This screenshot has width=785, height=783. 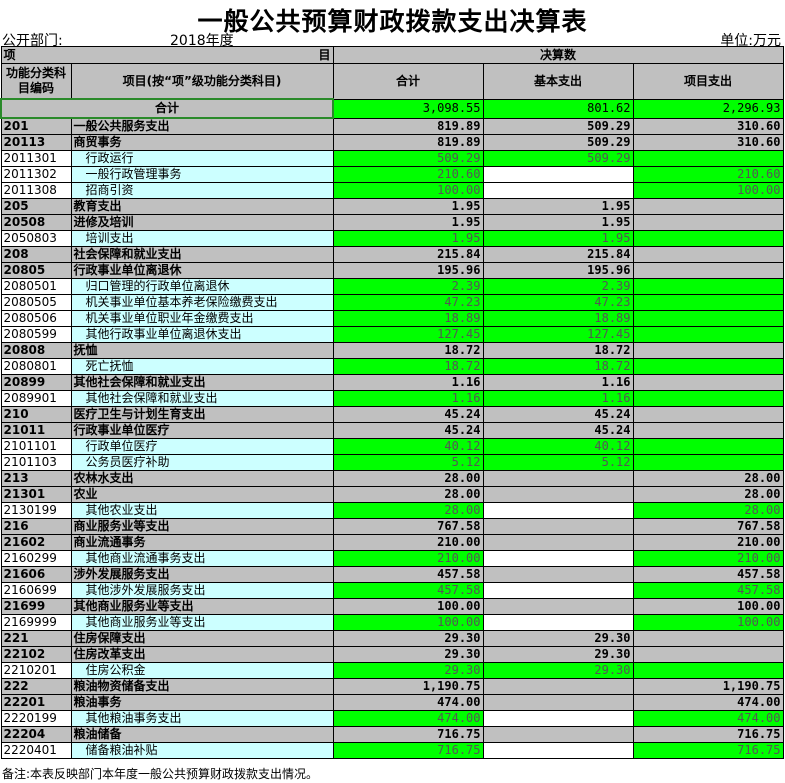 I want to click on row-name: 住房保障支出, so click(x=202, y=638).